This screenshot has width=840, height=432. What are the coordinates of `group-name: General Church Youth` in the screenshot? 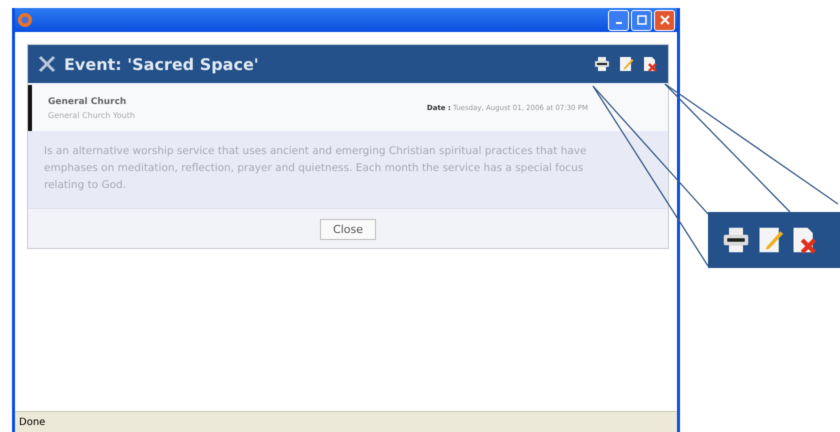 It's located at (92, 115).